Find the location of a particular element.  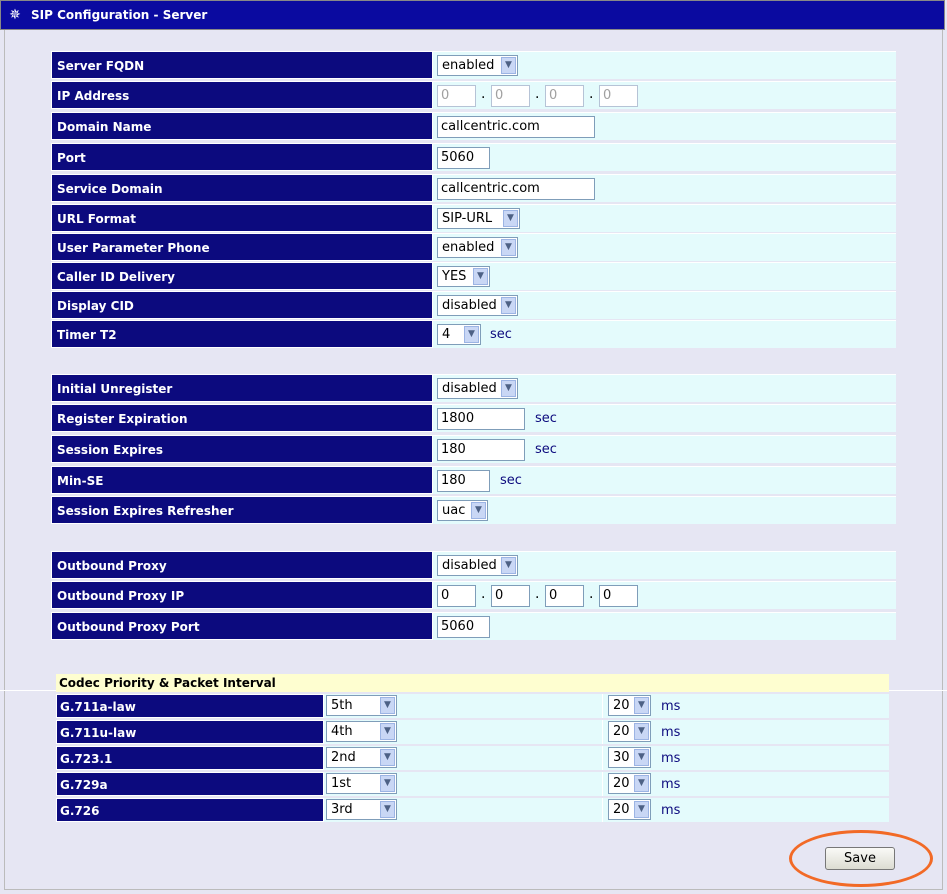

caller-id-delivery-select: YES ▼ is located at coordinates (463, 276).